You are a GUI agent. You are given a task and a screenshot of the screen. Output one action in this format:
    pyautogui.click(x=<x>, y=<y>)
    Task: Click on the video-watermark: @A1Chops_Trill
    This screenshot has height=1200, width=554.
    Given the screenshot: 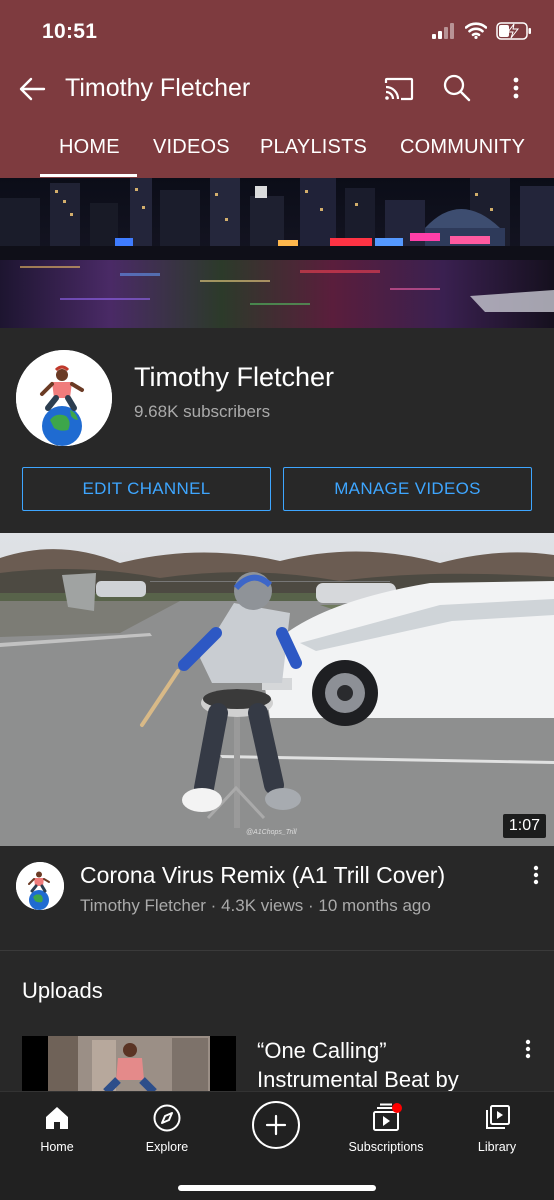 What is the action you would take?
    pyautogui.click(x=271, y=832)
    